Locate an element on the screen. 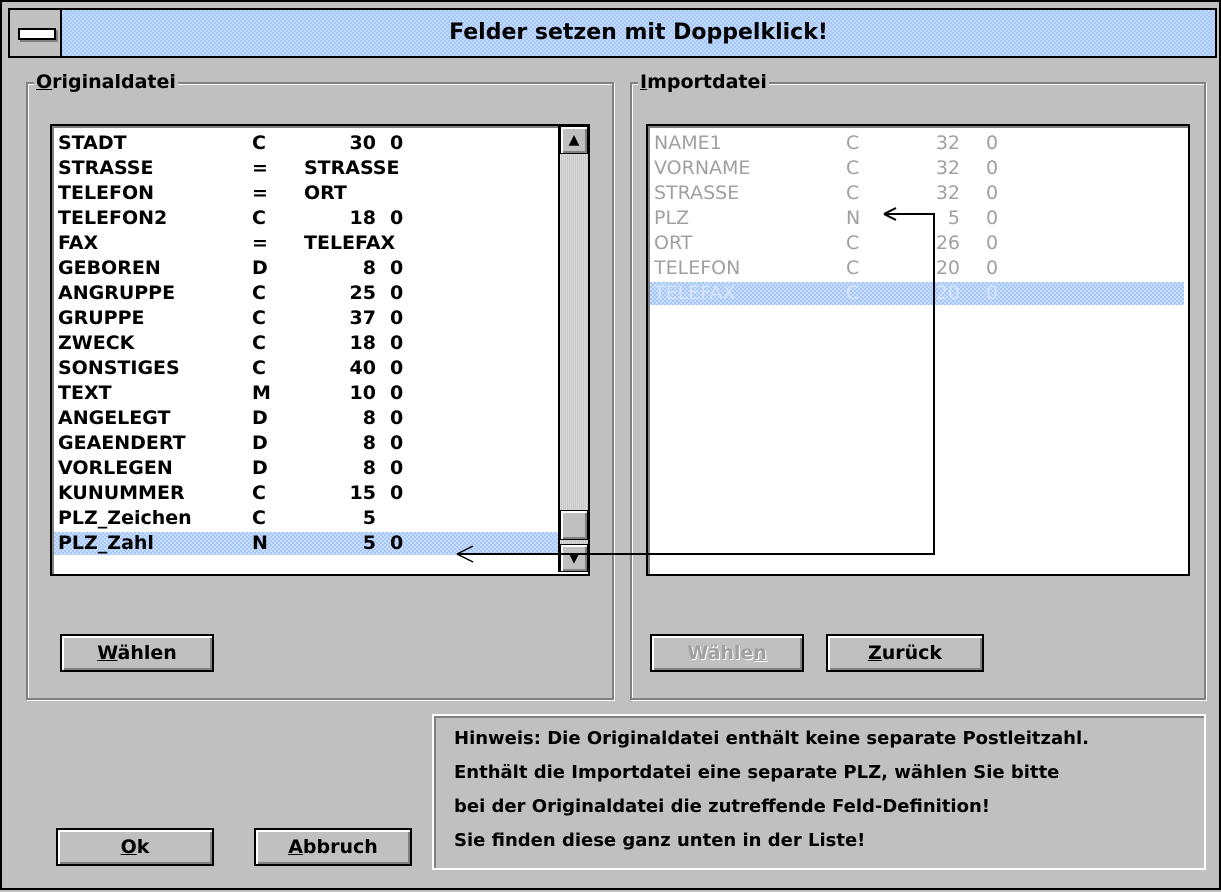  list-item: GEBOREN D 8 0 is located at coordinates (306, 268).